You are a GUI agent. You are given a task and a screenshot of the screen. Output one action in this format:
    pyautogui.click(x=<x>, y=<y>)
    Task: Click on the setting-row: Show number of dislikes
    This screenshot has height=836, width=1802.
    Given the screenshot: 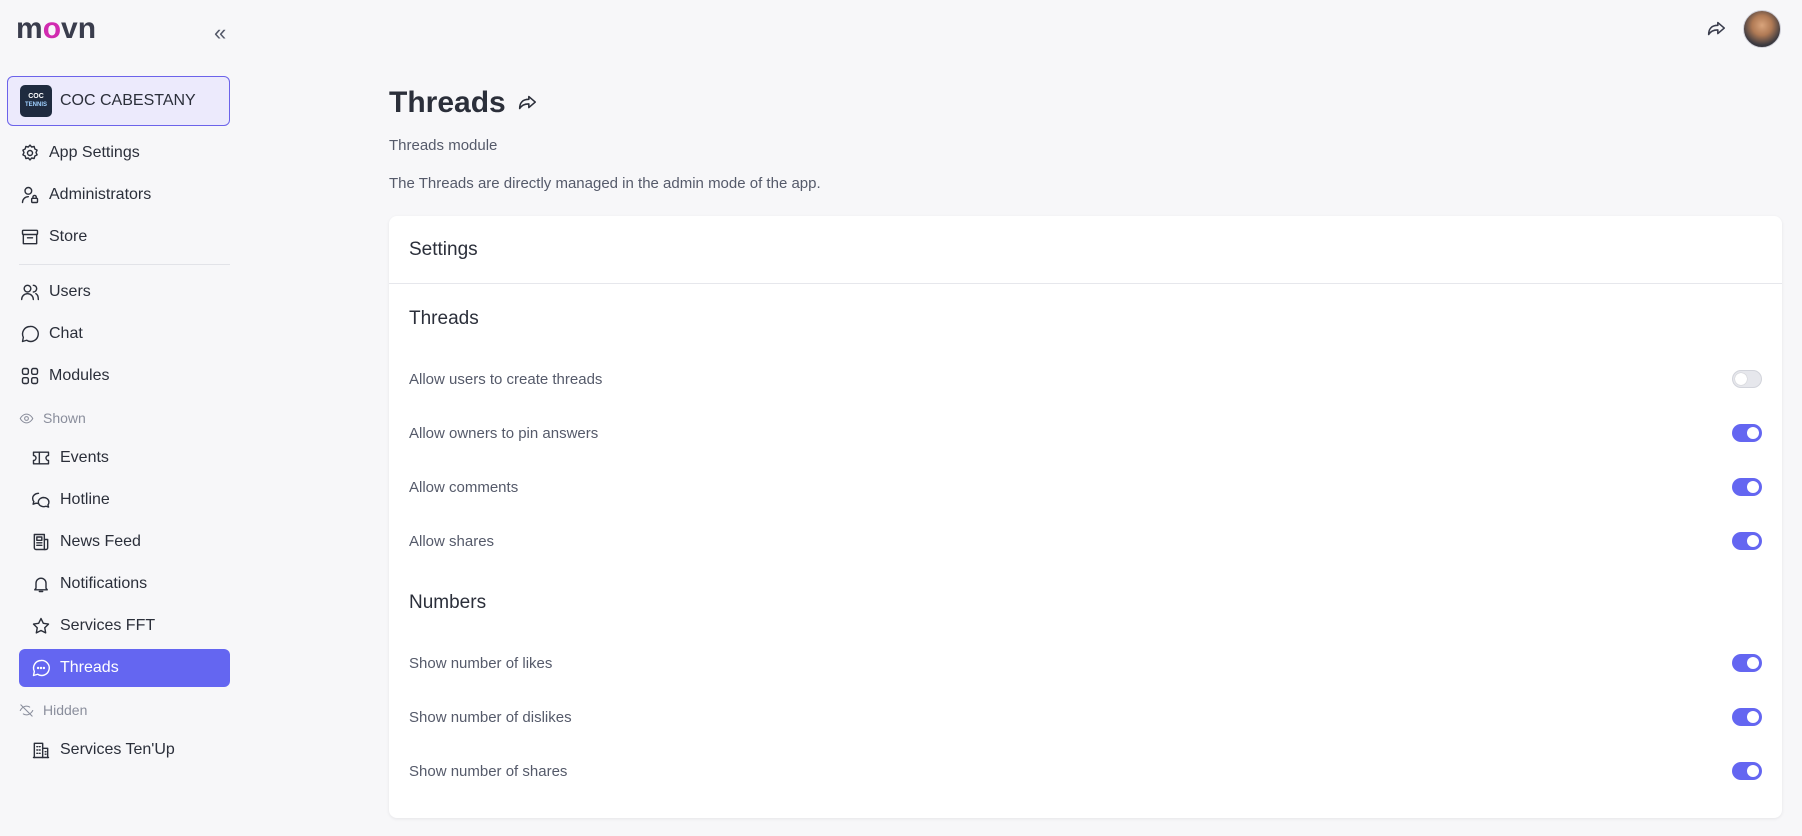 What is the action you would take?
    pyautogui.click(x=1085, y=717)
    